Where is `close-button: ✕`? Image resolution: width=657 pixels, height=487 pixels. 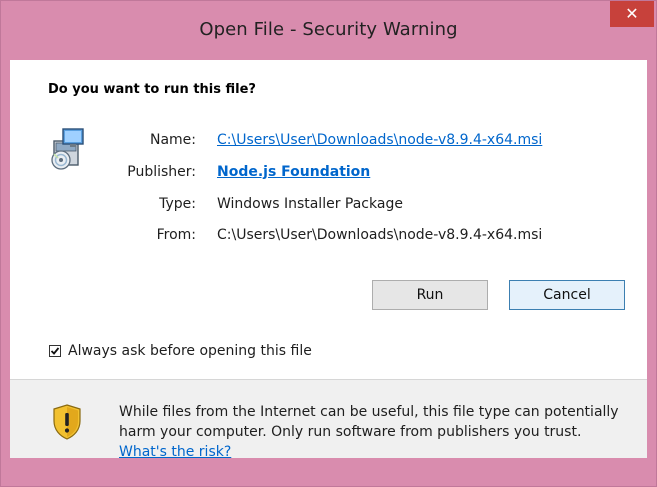
close-button: ✕ is located at coordinates (632, 14).